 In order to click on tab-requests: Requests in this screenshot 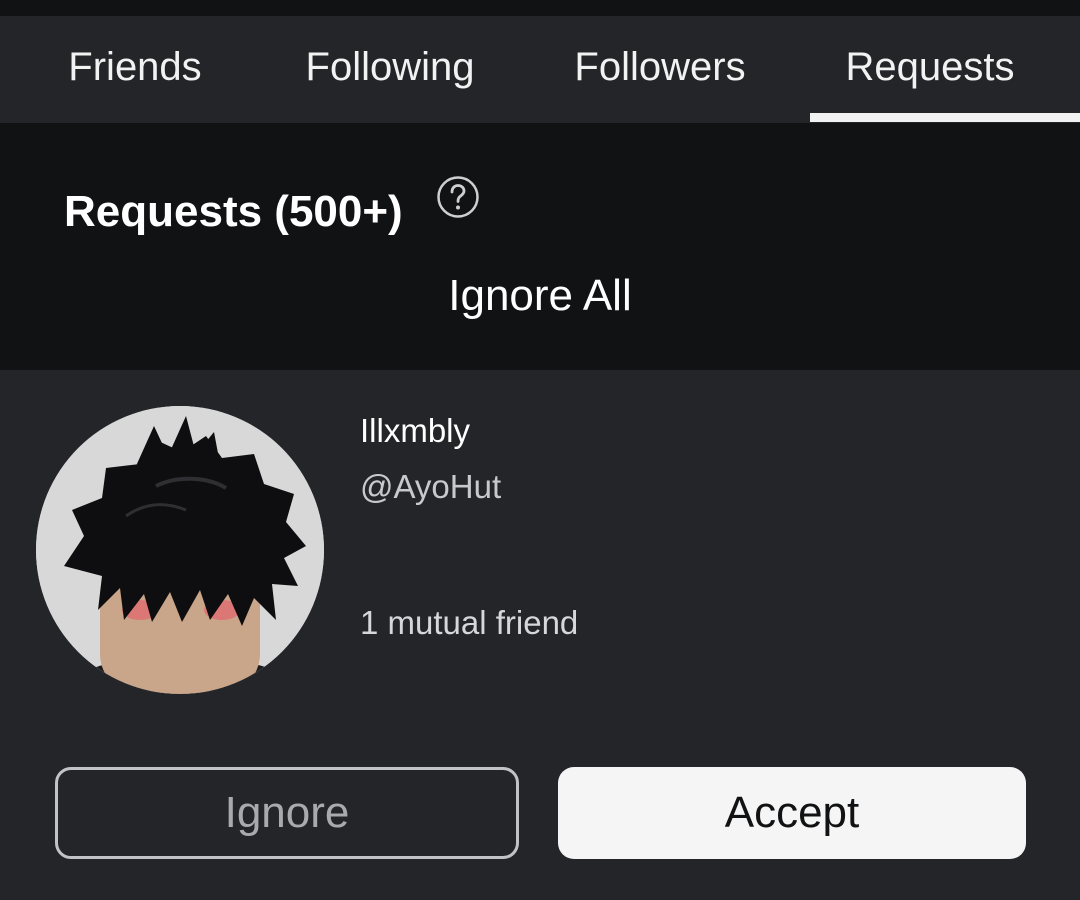, I will do `click(930, 69)`.